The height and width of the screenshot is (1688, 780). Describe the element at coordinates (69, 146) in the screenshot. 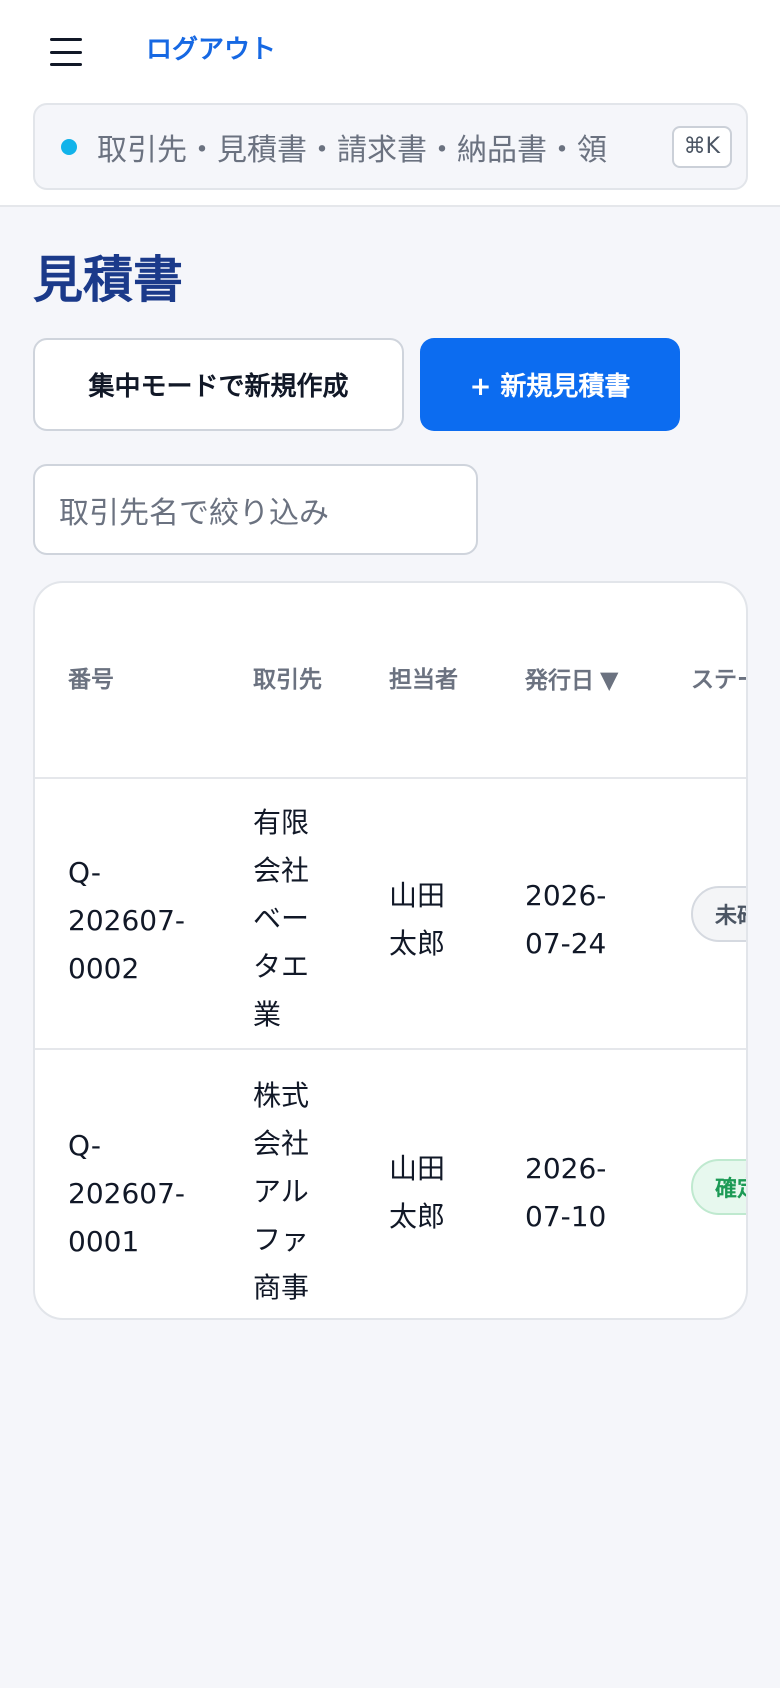

I see `status-dot-icon` at that location.